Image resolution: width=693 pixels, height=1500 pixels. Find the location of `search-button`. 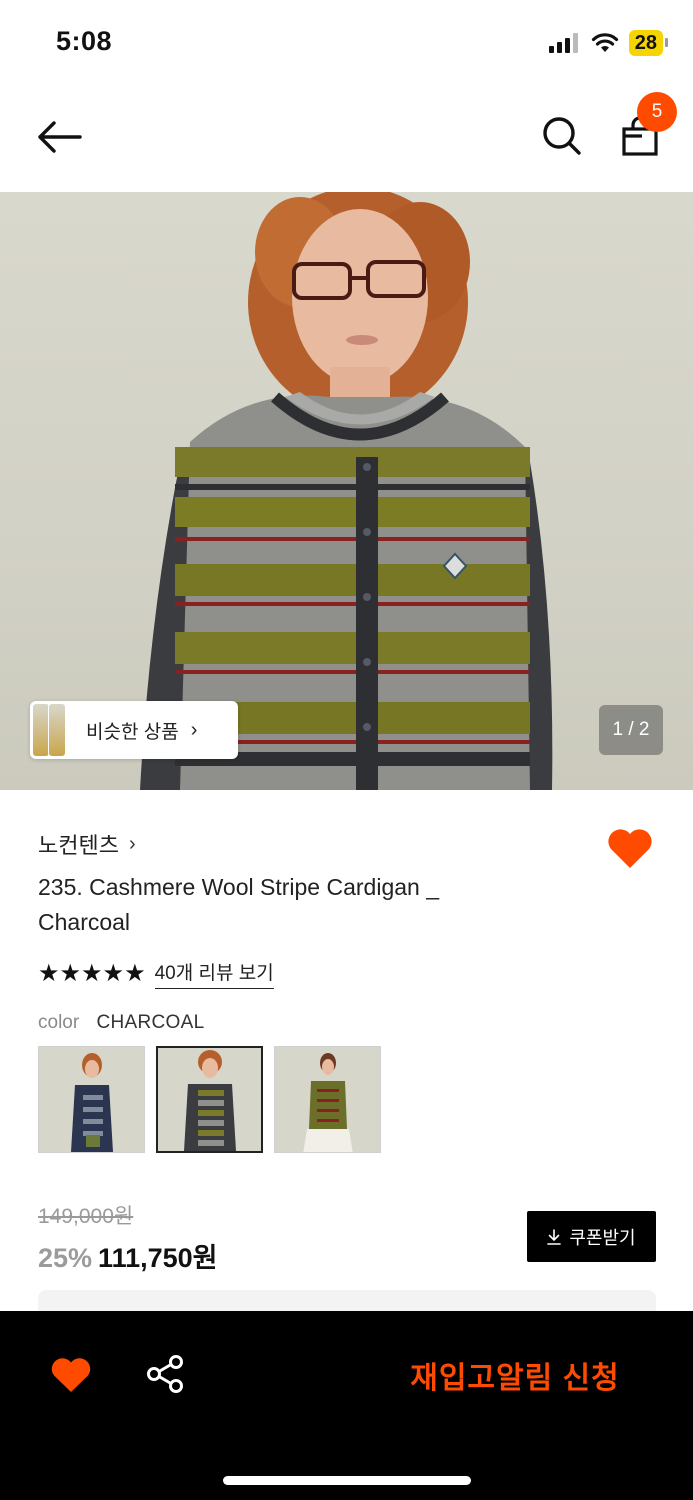

search-button is located at coordinates (562, 136).